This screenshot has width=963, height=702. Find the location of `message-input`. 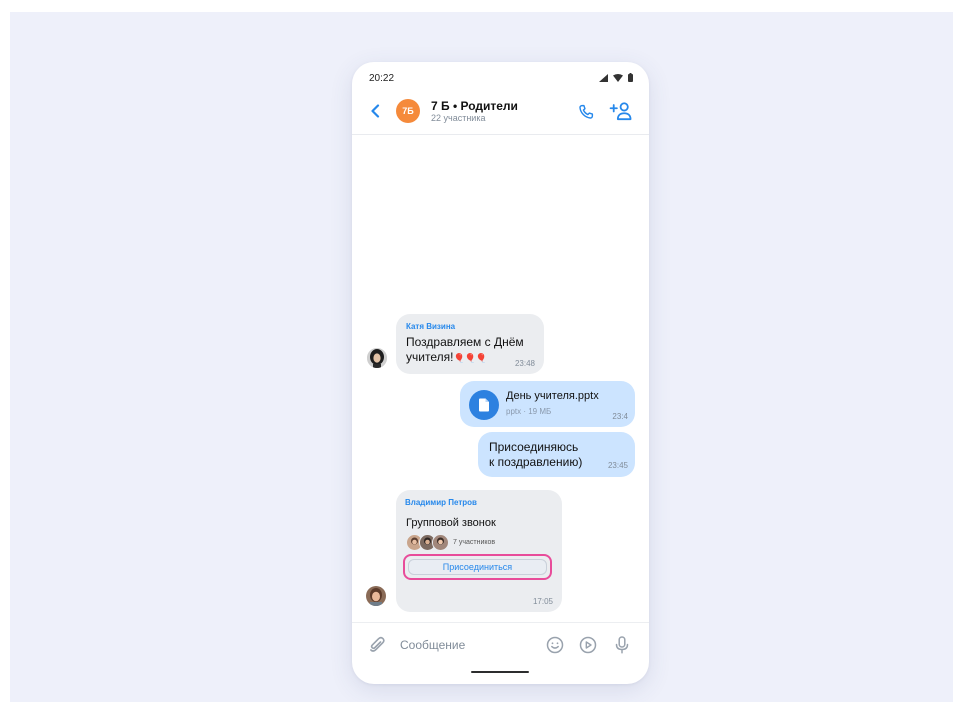

message-input is located at coordinates (460, 645).